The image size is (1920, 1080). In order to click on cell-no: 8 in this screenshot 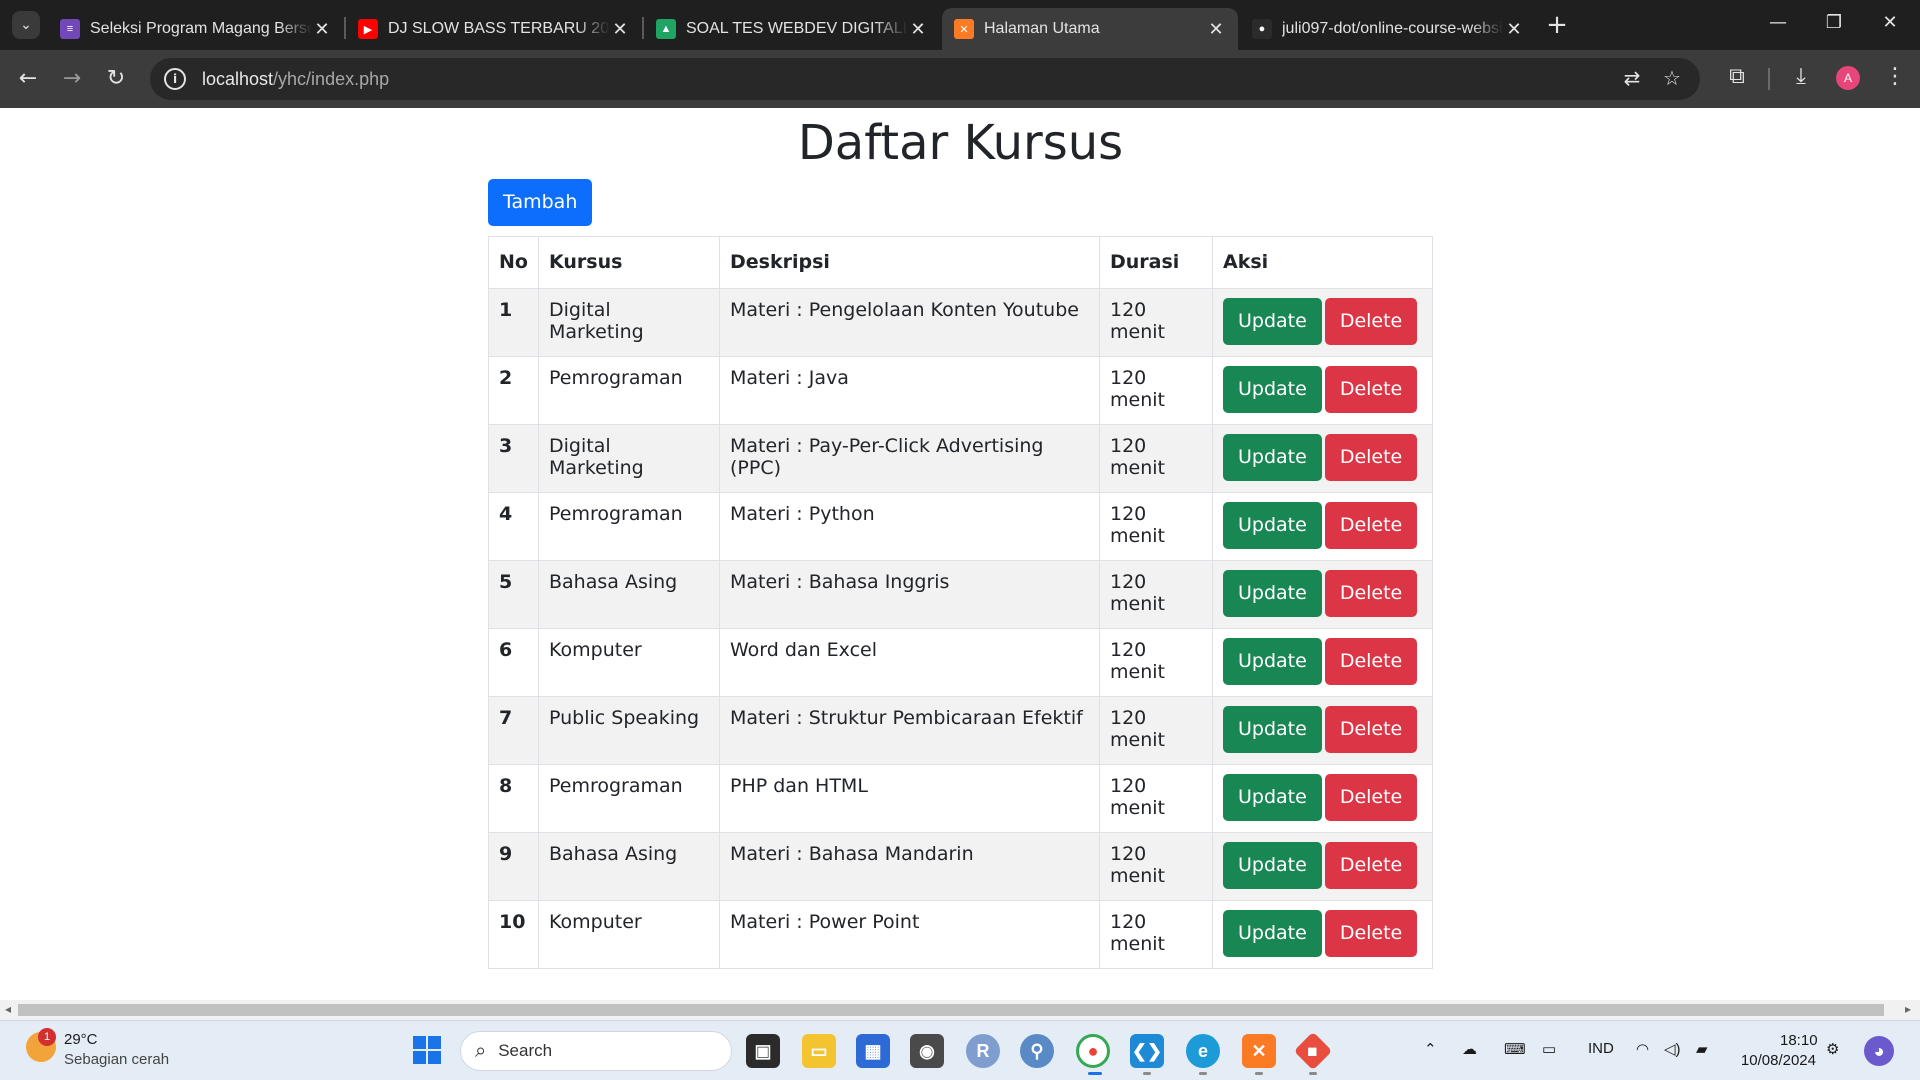, I will do `click(513, 798)`.